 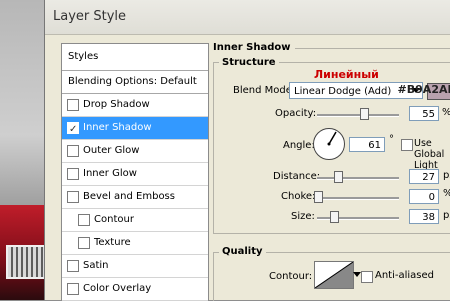 I want to click on choke-unit: %, so click(x=446, y=193).